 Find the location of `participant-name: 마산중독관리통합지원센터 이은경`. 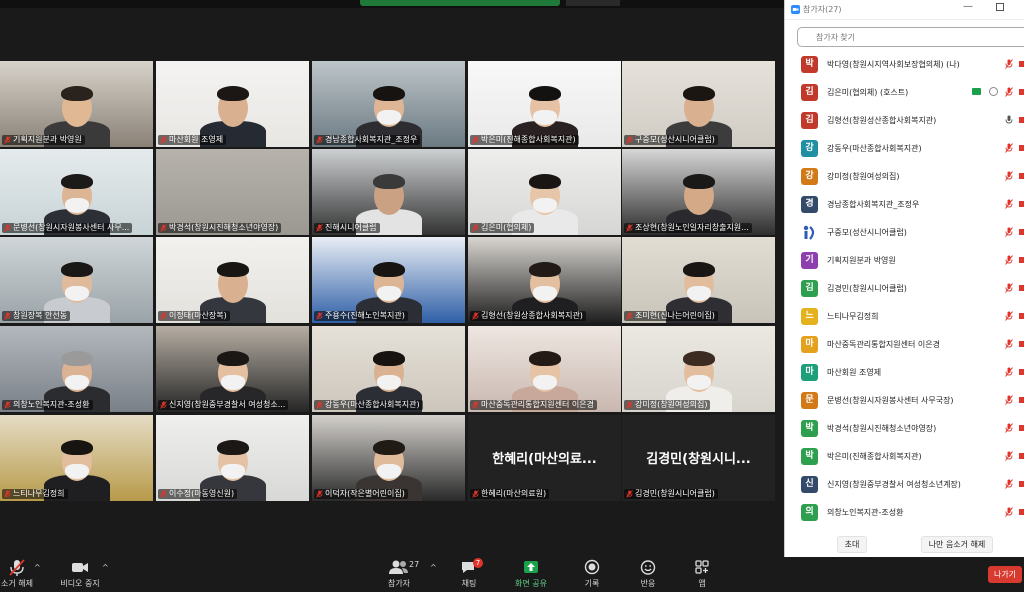

participant-name: 마산중독관리통합지원센터 이은경 is located at coordinates (537, 404).